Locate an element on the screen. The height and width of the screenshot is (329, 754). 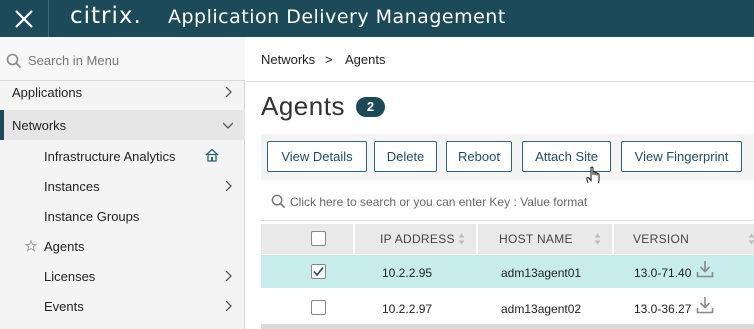
chevron-down-icon is located at coordinates (228, 125).